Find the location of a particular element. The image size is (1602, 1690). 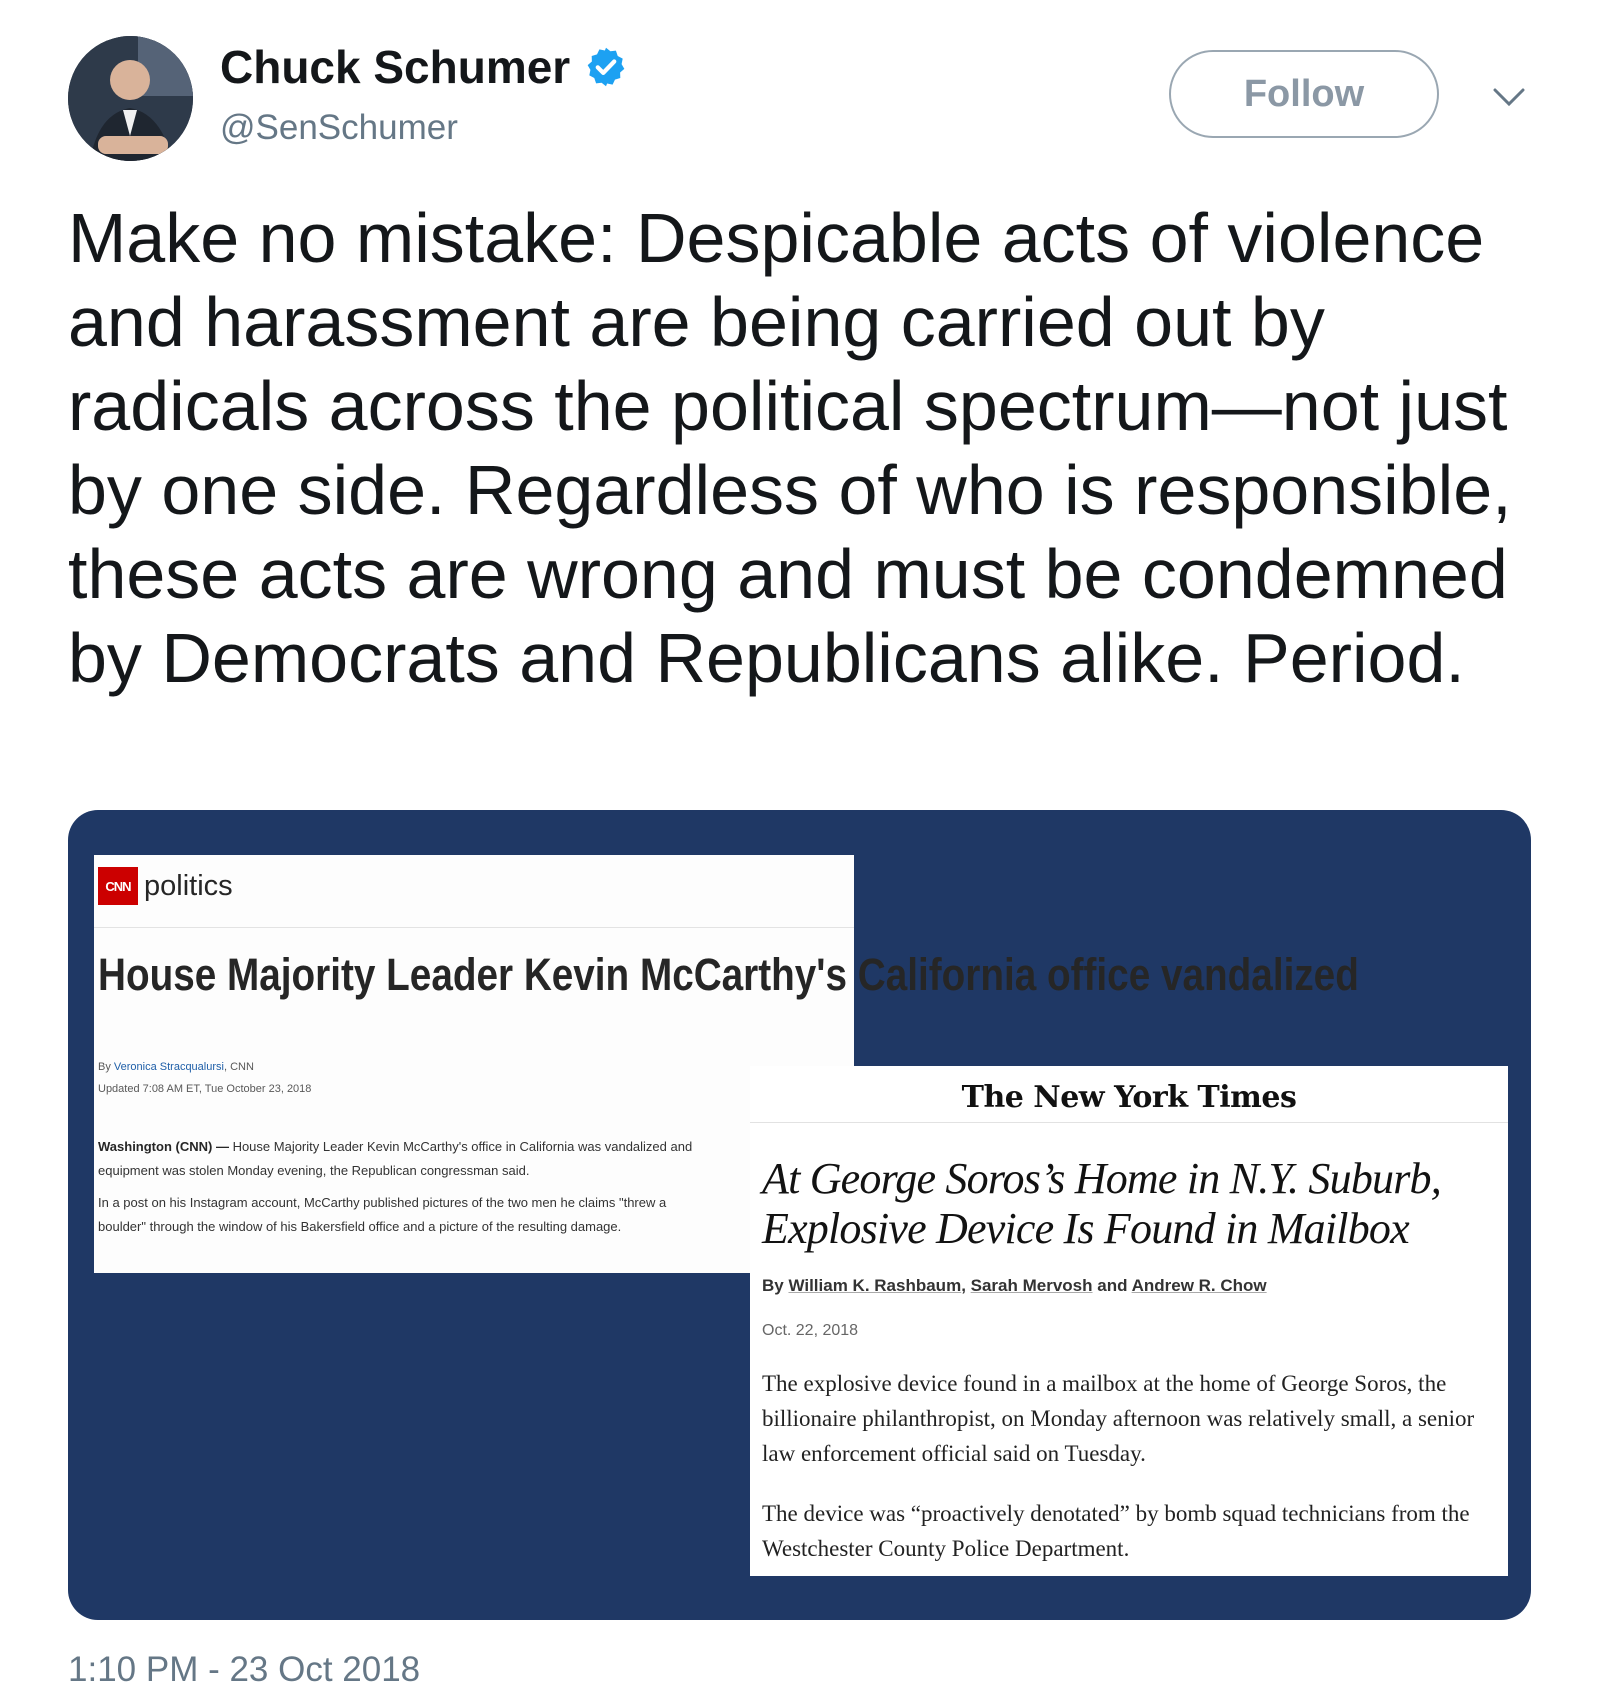

cnn-byline-prefix: By is located at coordinates (104, 1067).